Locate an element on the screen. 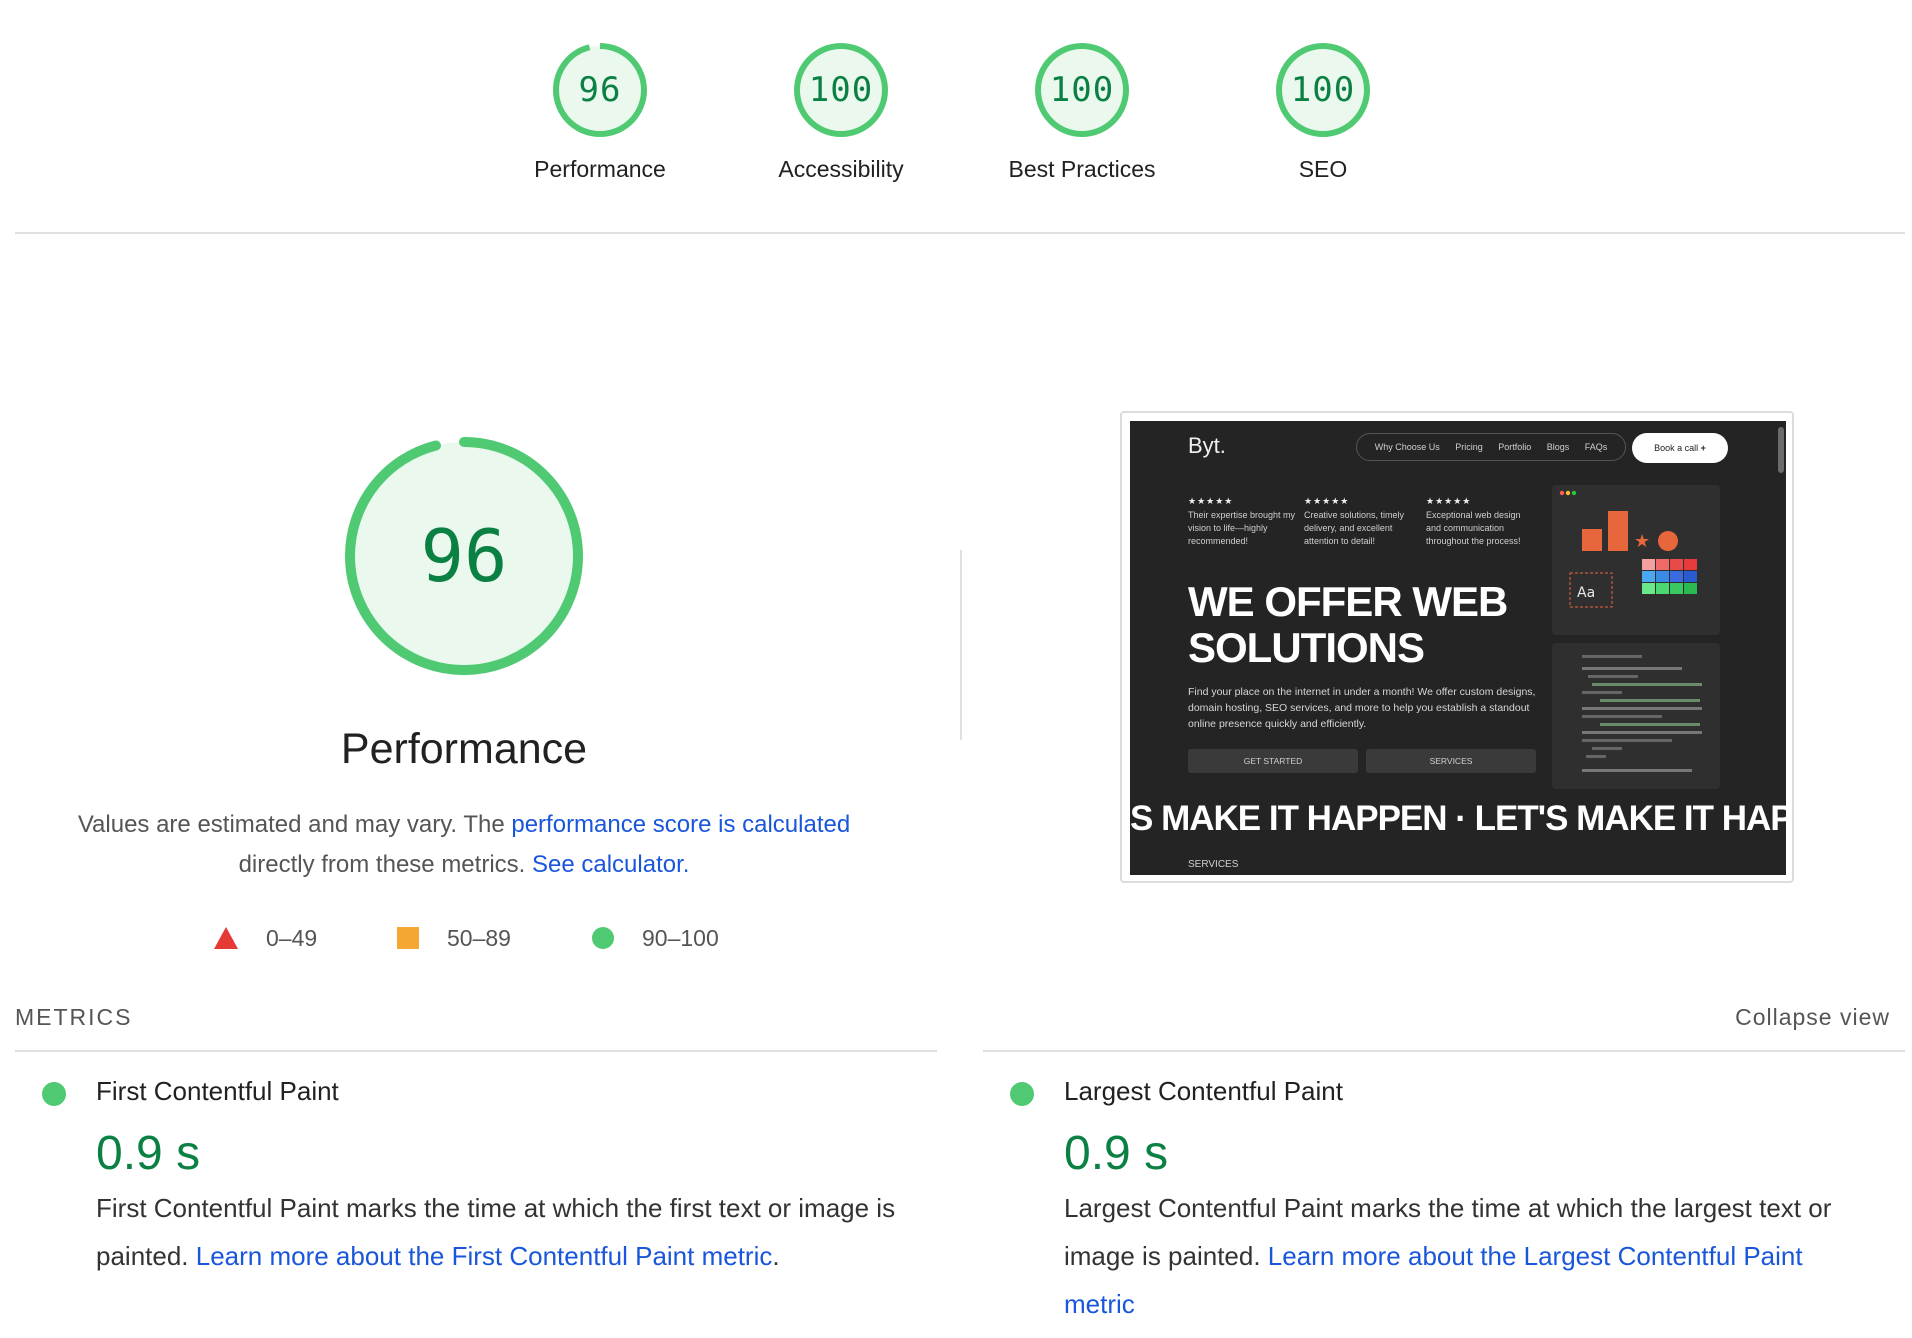 Image resolution: width=1912 pixels, height=1338 pixels. triangle-icon is located at coordinates (226, 938).